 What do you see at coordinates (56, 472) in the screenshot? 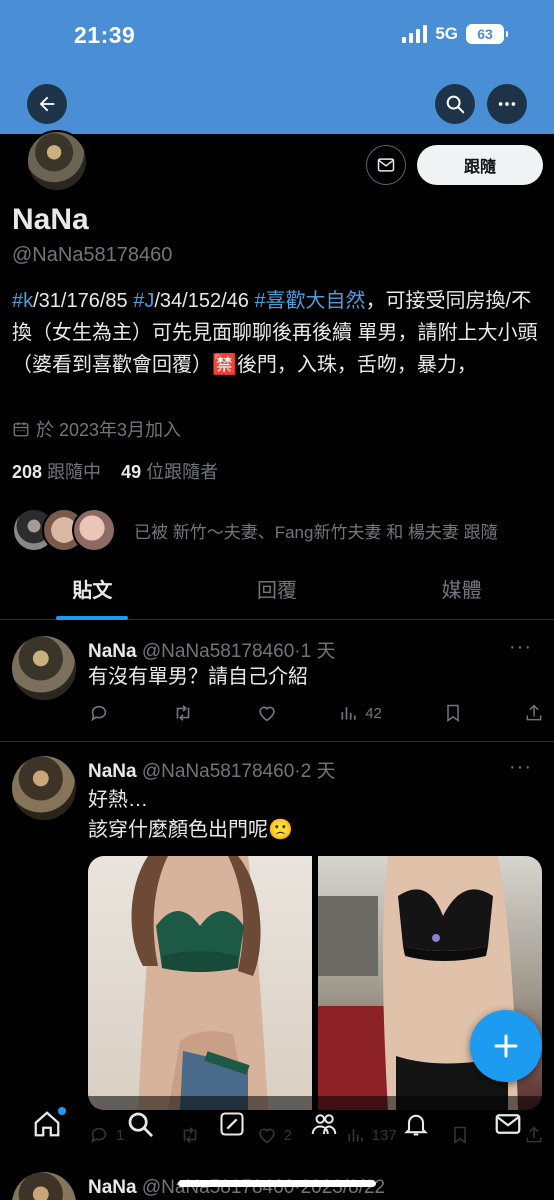
I see `following-link: 208 跟隨中` at bounding box center [56, 472].